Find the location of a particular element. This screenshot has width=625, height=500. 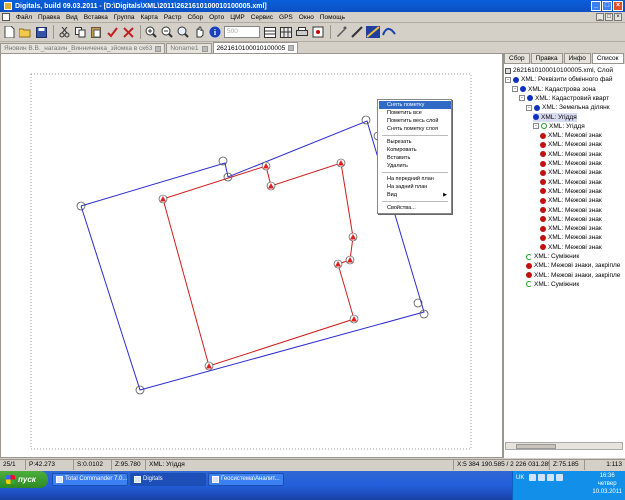

ctx-mark-all: Пометить все is located at coordinates (404, 113).